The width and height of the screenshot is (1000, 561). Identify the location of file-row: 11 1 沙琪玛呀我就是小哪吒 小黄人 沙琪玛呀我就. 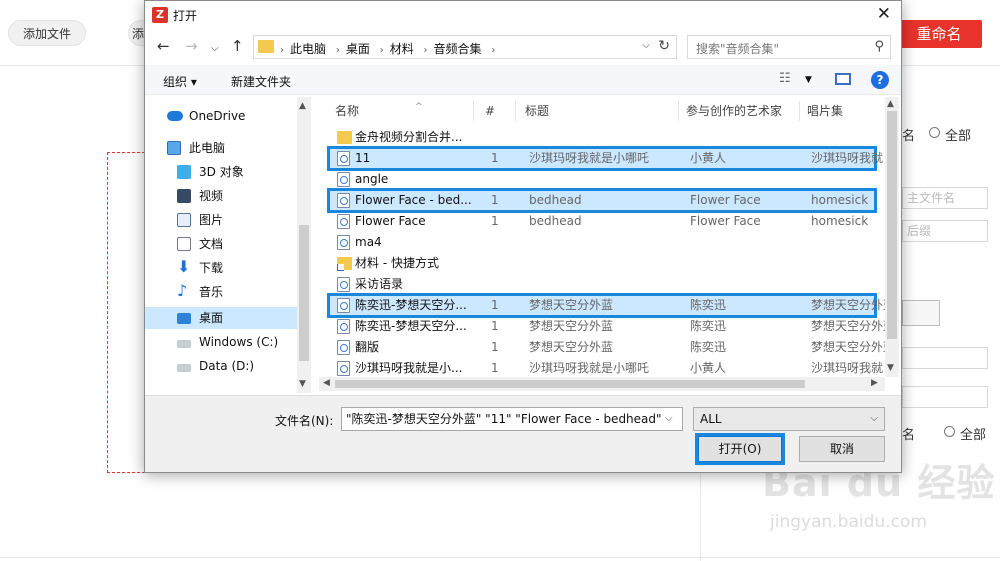
(605, 158).